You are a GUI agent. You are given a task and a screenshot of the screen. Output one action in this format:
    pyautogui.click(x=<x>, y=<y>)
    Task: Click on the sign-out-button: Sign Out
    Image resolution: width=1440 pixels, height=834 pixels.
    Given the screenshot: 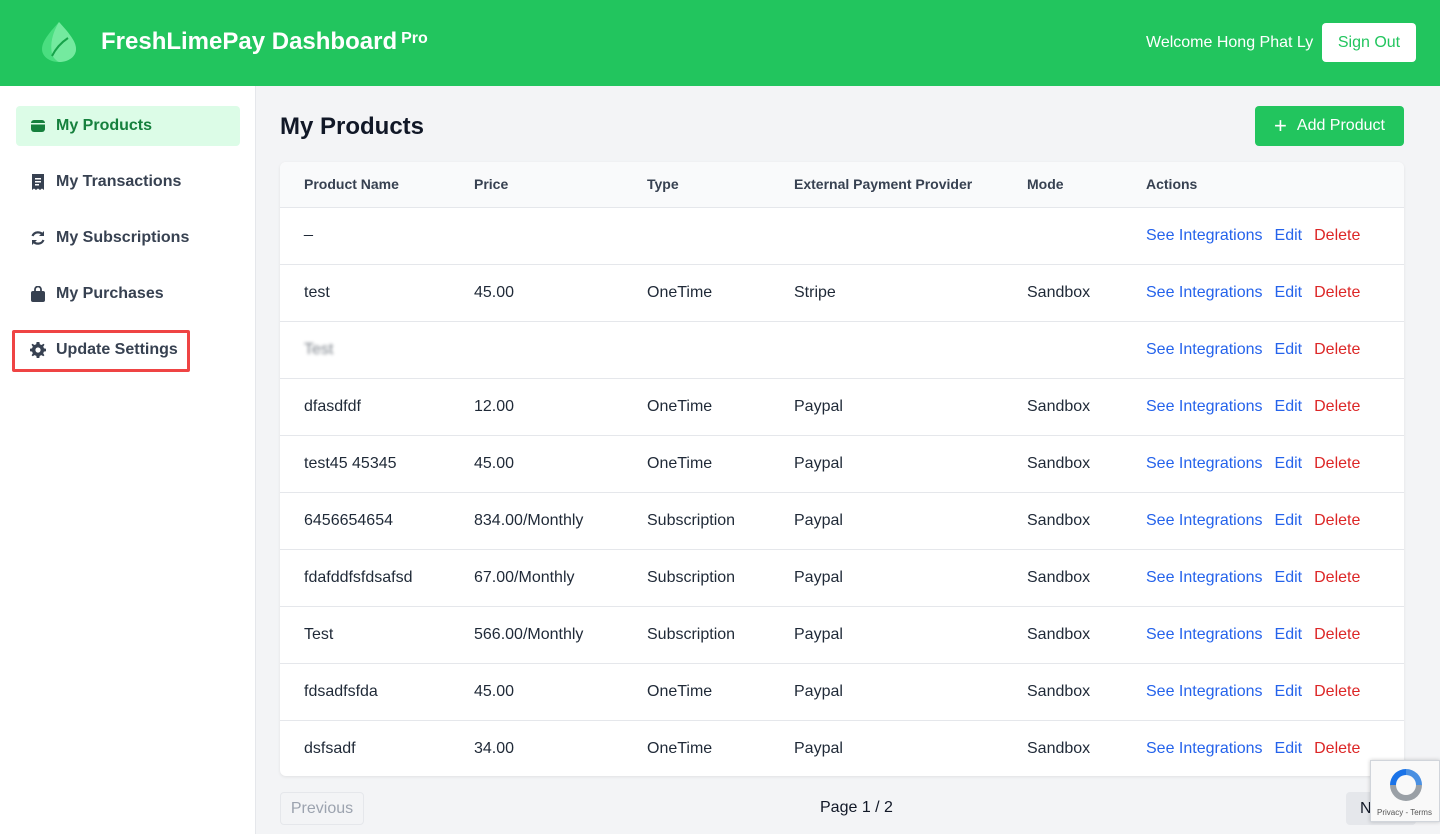 What is the action you would take?
    pyautogui.click(x=1369, y=42)
    